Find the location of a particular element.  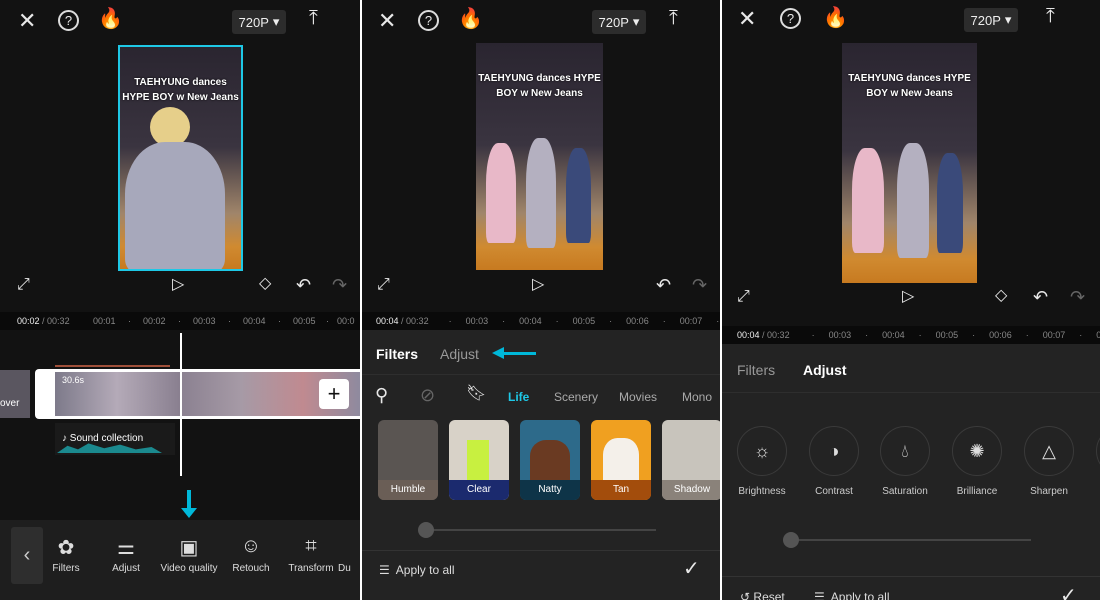

tick-label: 00:02 is located at coordinates (154, 321).